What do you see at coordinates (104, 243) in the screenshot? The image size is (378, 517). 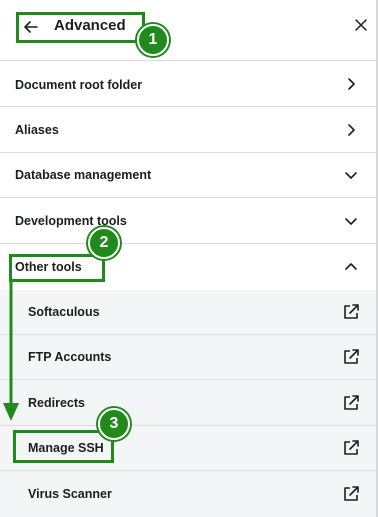 I see `step-badge-2: 2` at bounding box center [104, 243].